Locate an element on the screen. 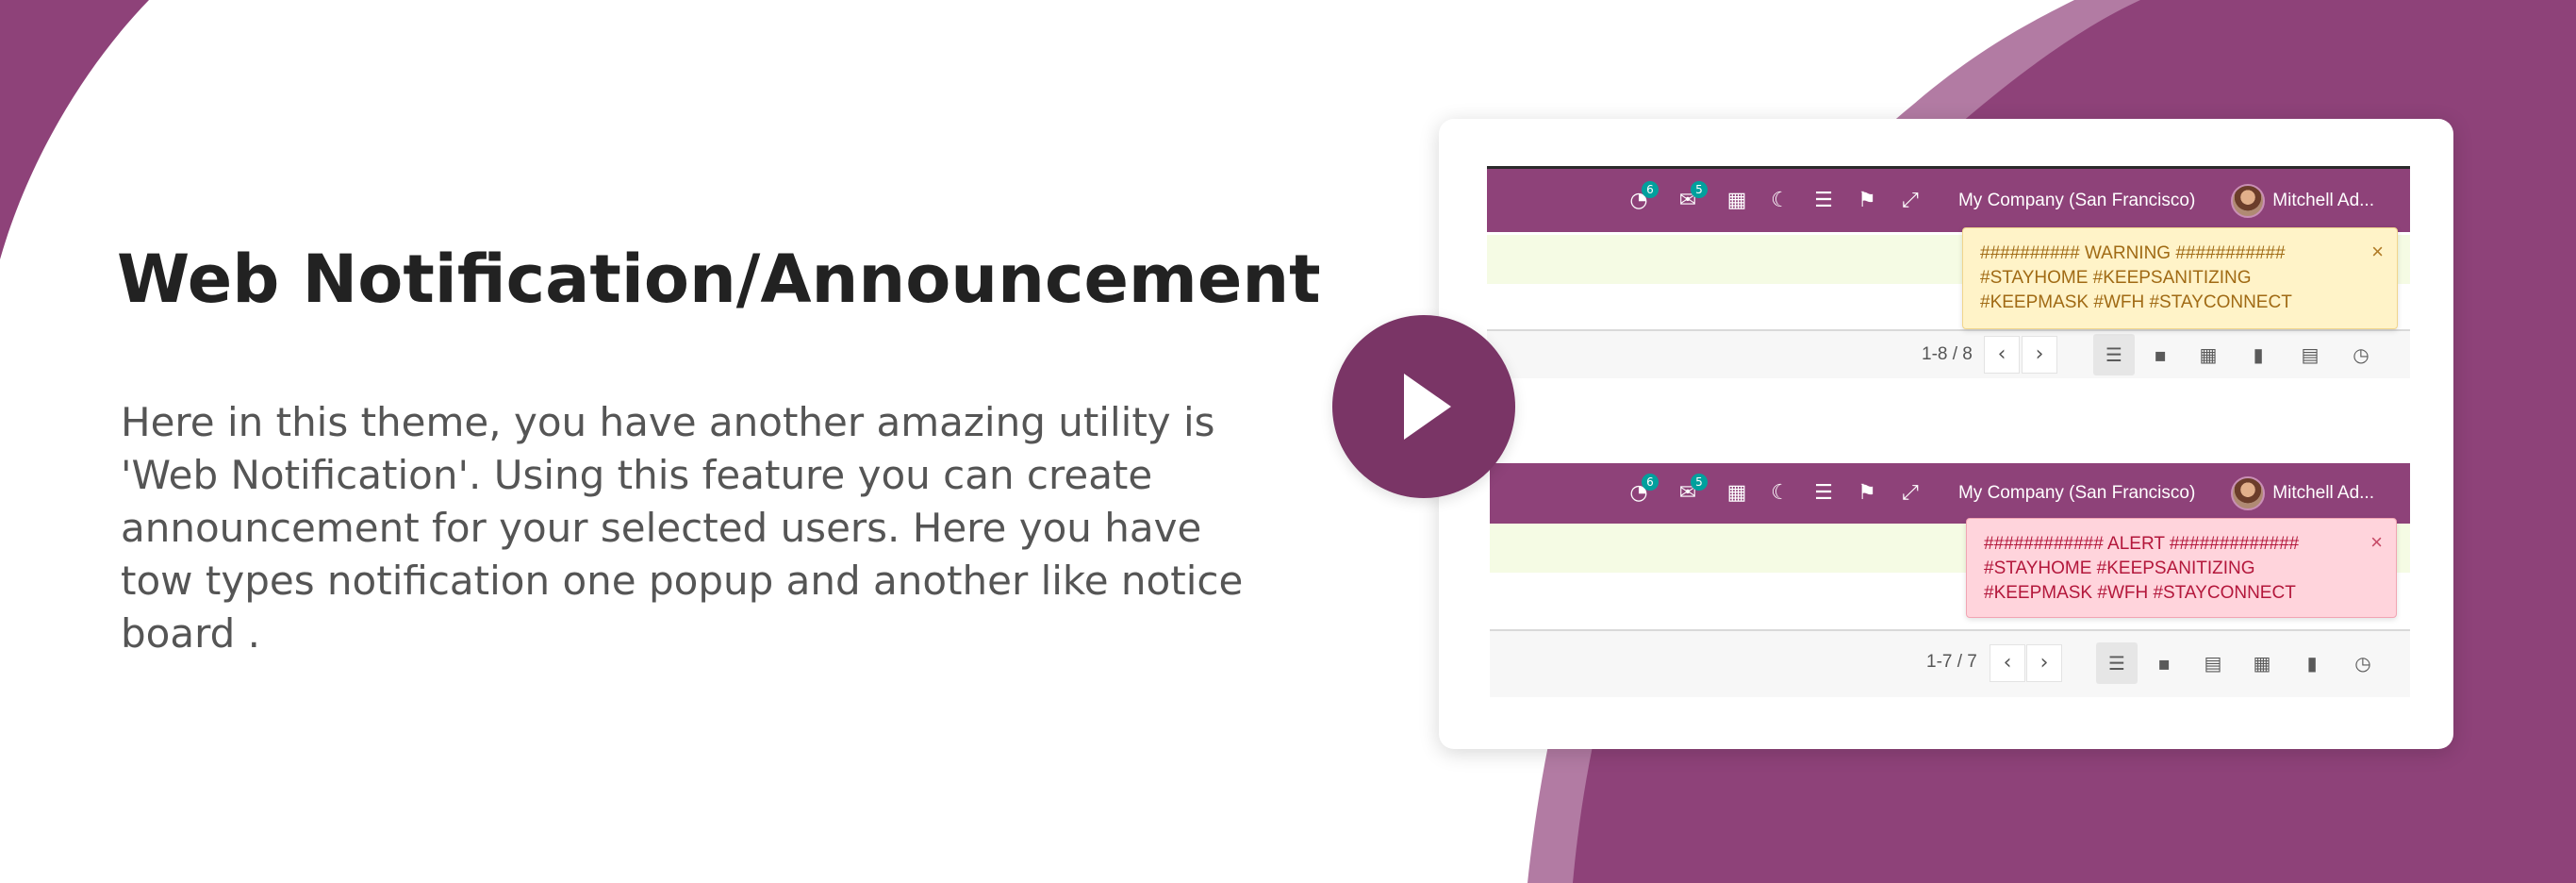 This screenshot has width=2576, height=883. pager-value: 1-8 / 8 is located at coordinates (1947, 354).